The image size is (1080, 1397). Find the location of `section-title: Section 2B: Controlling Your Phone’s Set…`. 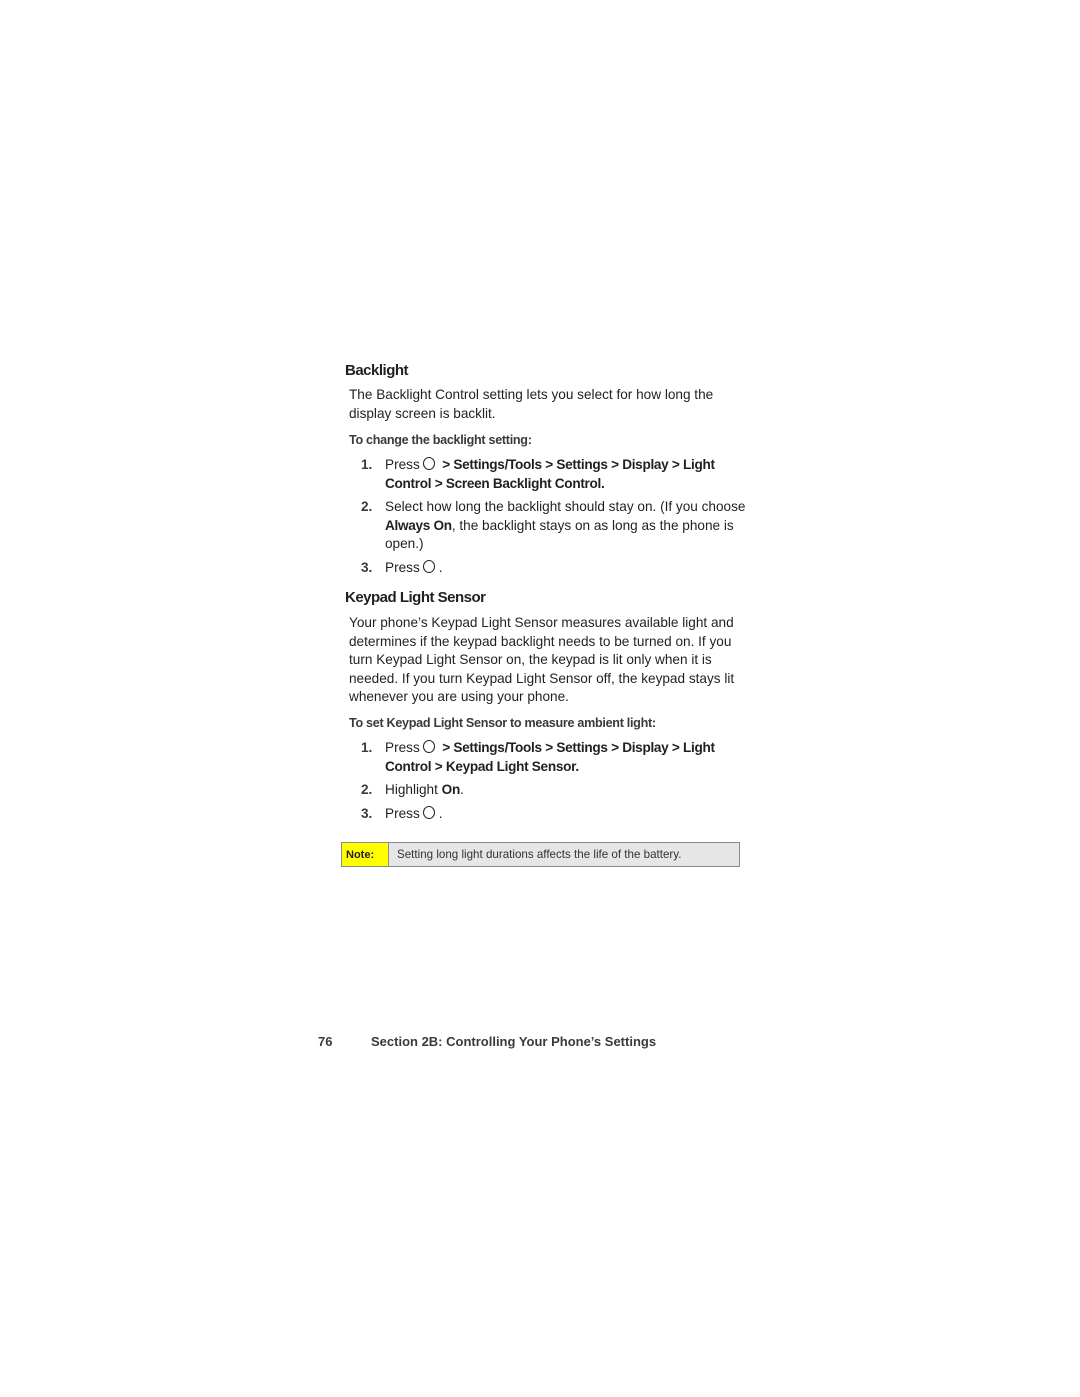

section-title: Section 2B: Controlling Your Phone’s Set… is located at coordinates (514, 1041).